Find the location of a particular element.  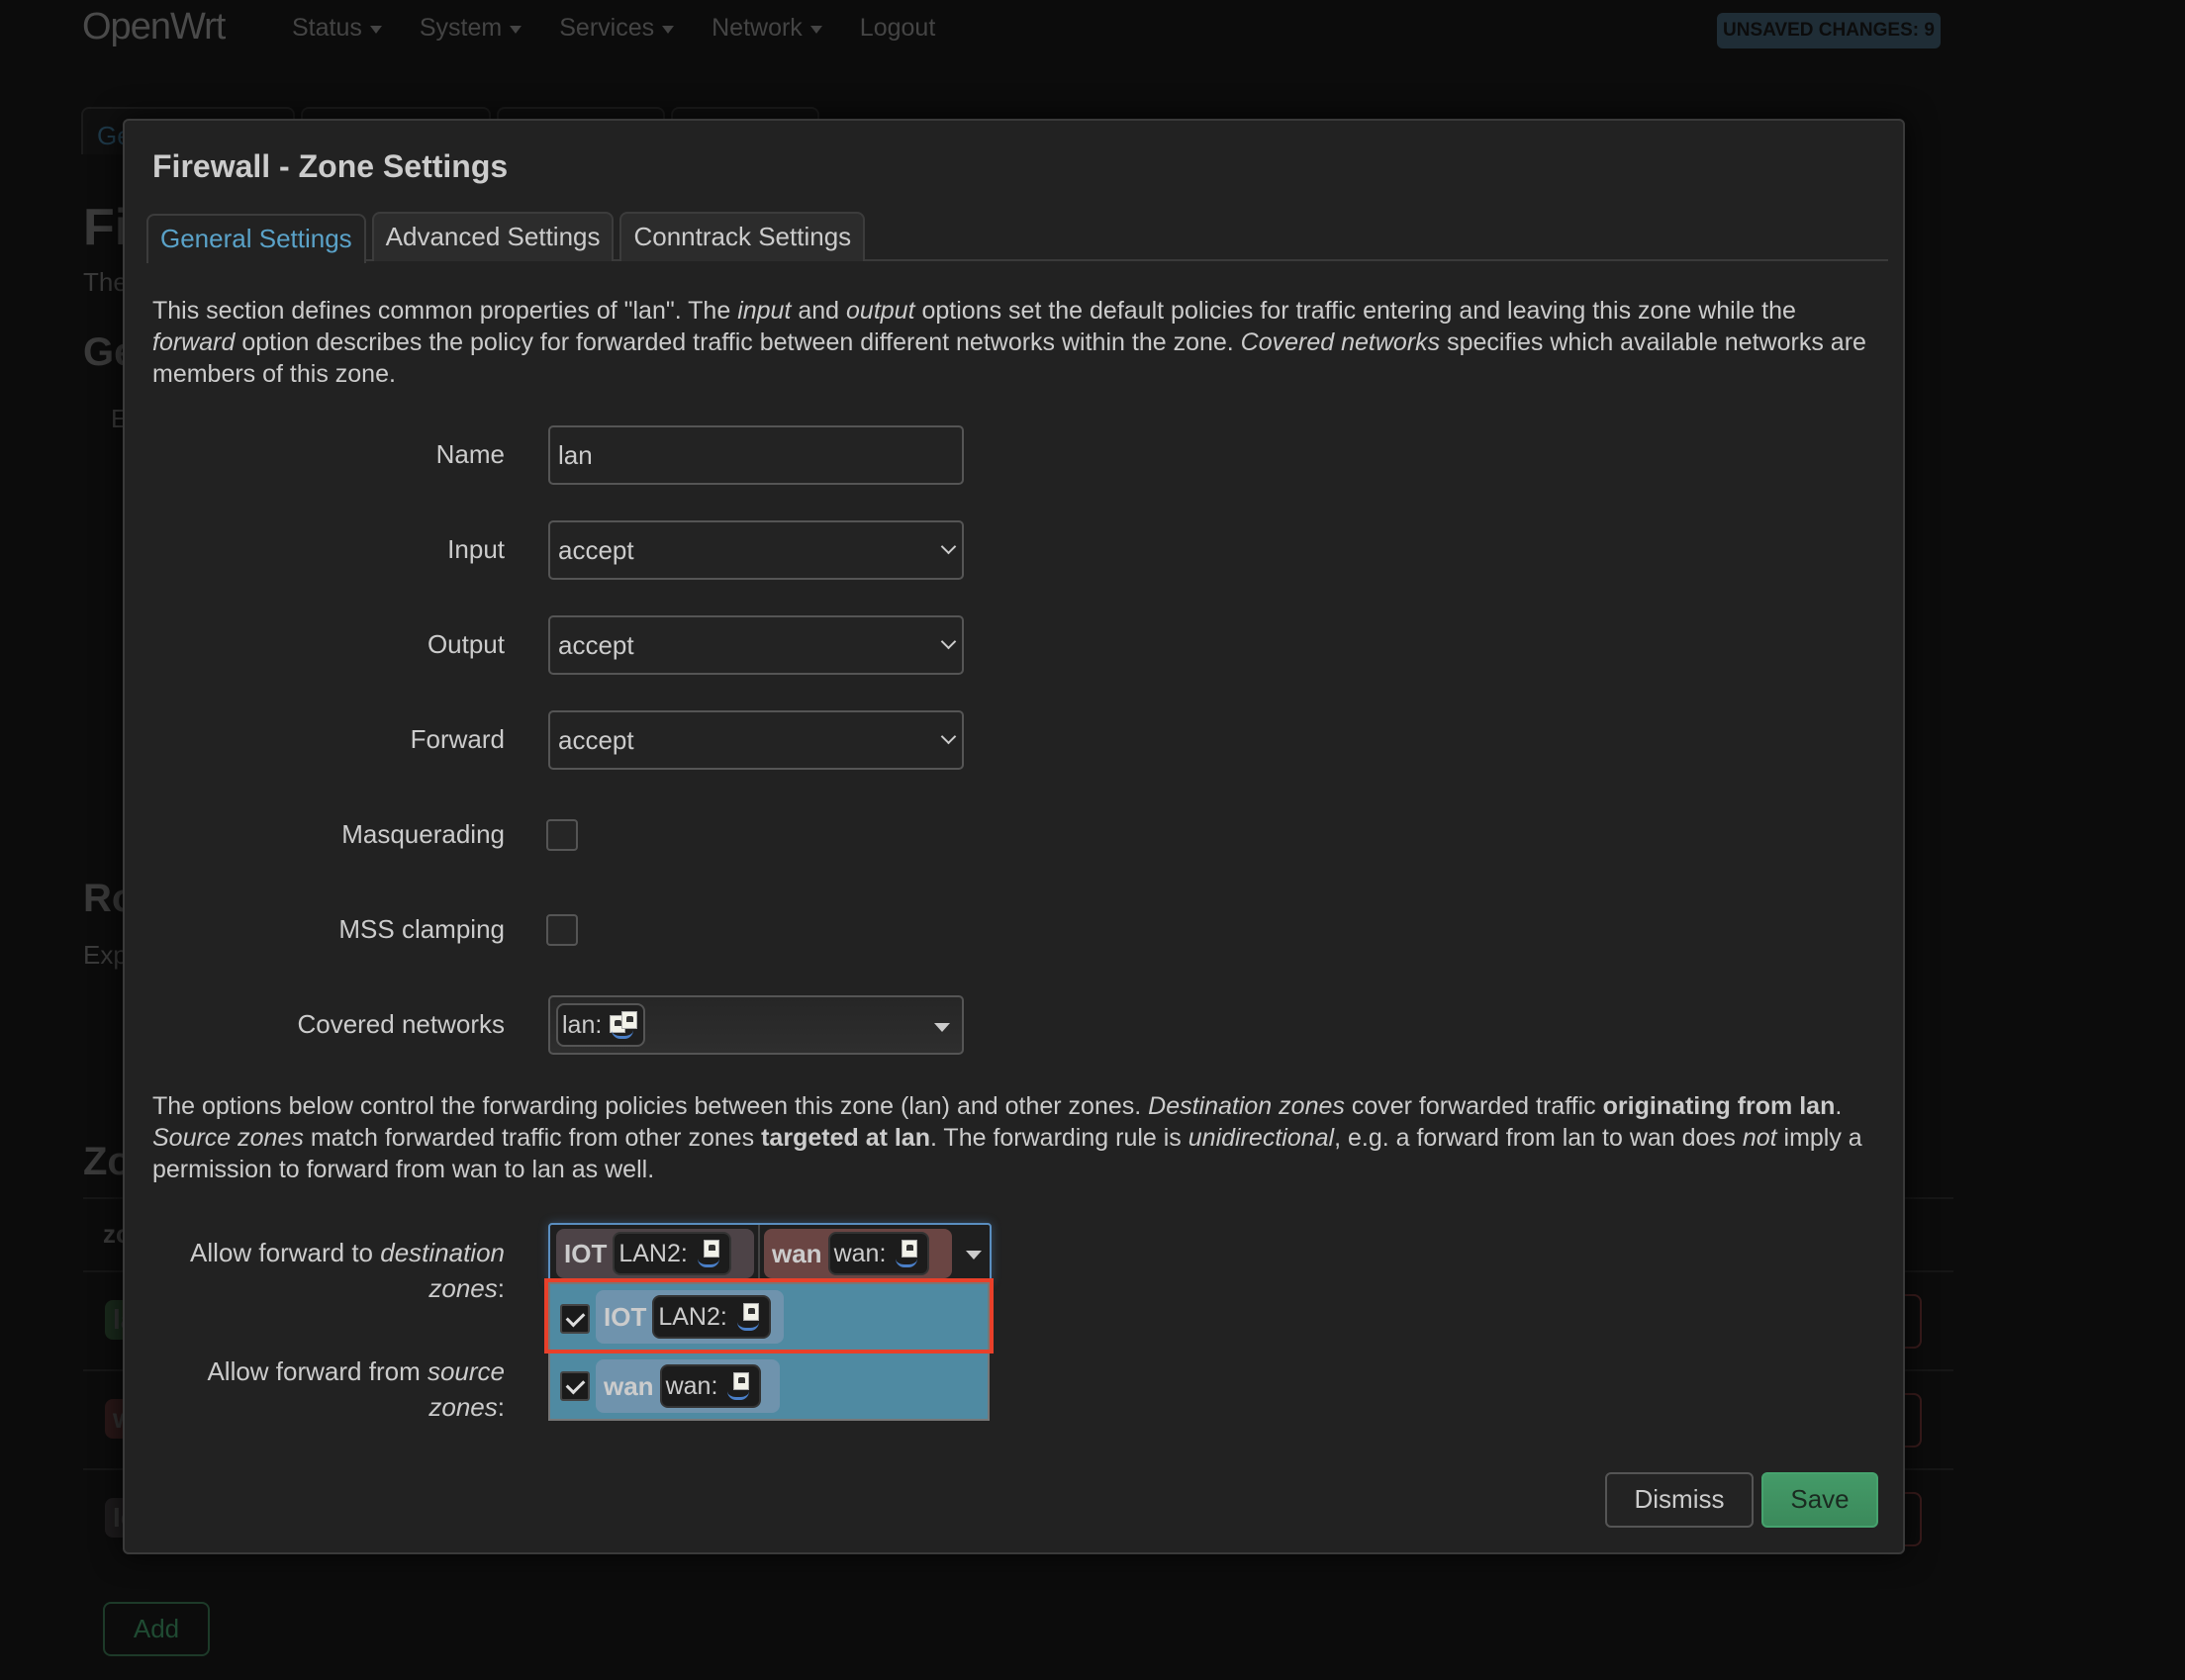

nav-services: Services is located at coordinates (617, 28).